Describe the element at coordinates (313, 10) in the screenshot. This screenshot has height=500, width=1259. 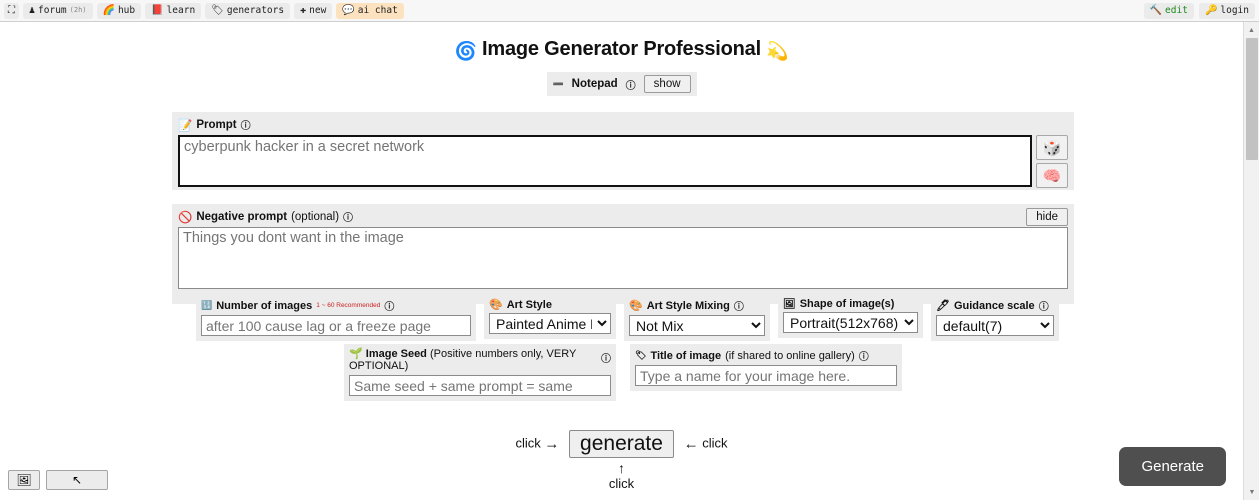
I see `nav-new-button: ✚ new` at that location.